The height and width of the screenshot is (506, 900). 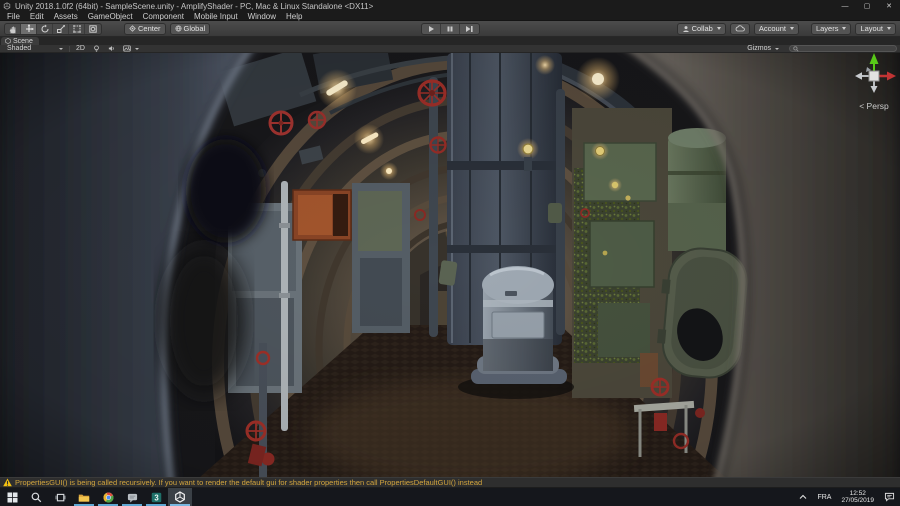 I want to click on step-button, so click(x=469, y=29).